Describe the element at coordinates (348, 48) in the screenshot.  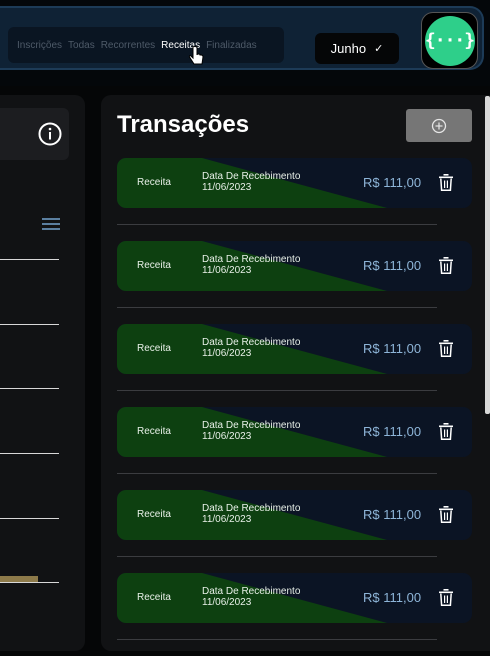
I see `month-label: Junho` at that location.